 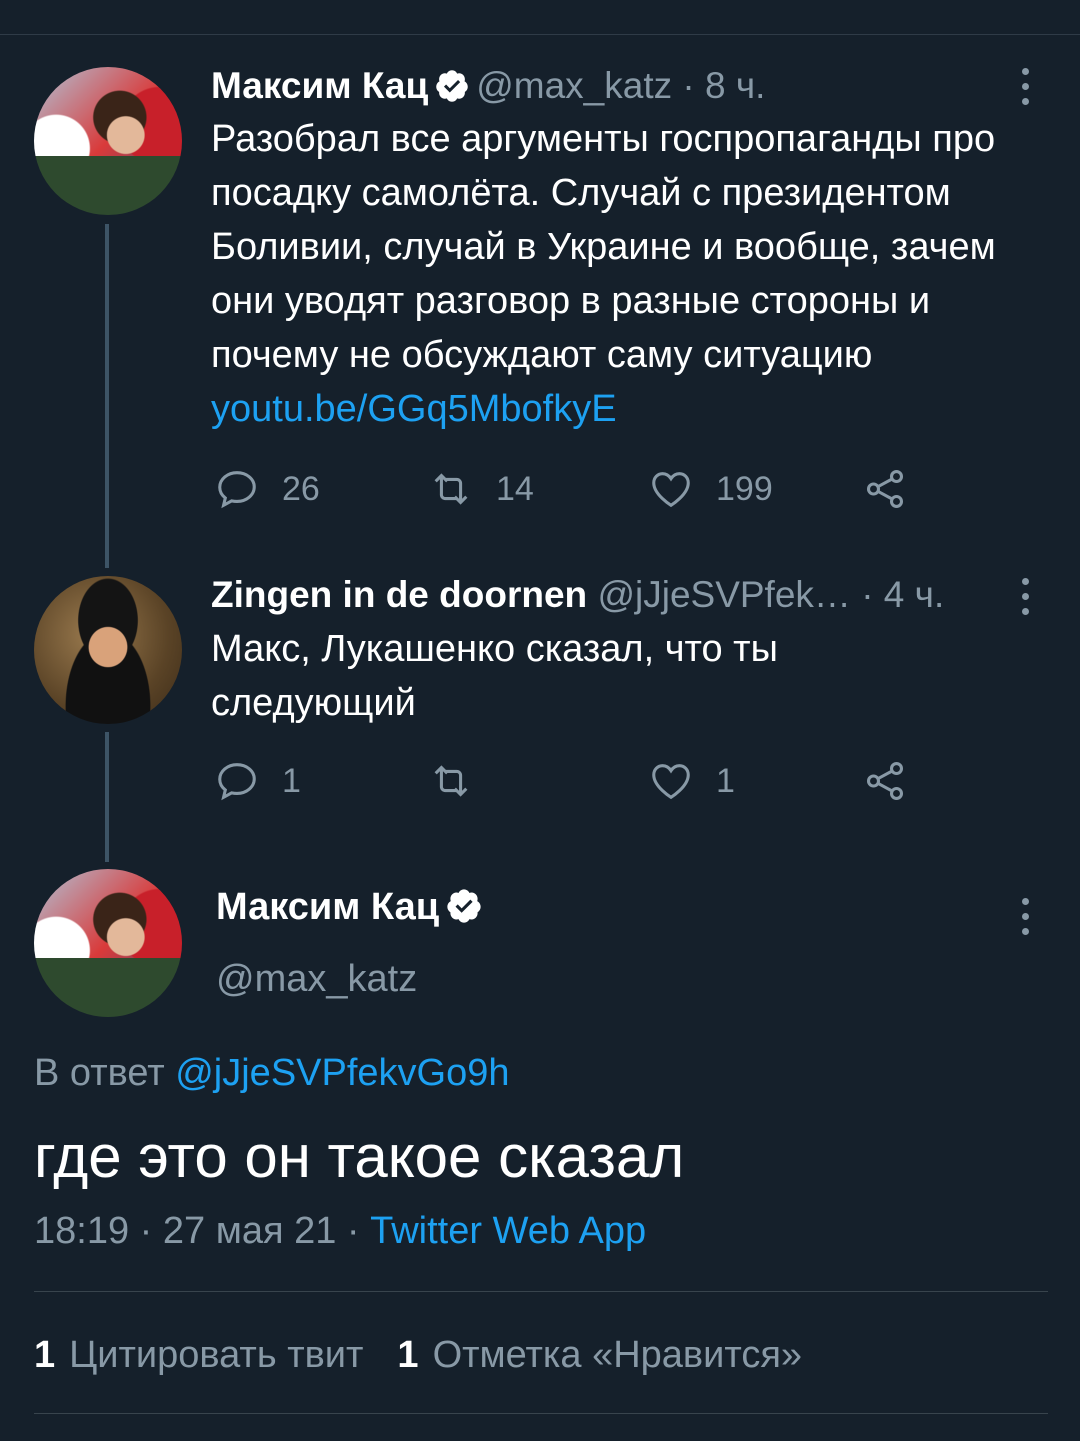 I want to click on tweet2-header: Zingen in de doornen @jJjeSVPfek… · 4 ч., so click(x=577, y=595).